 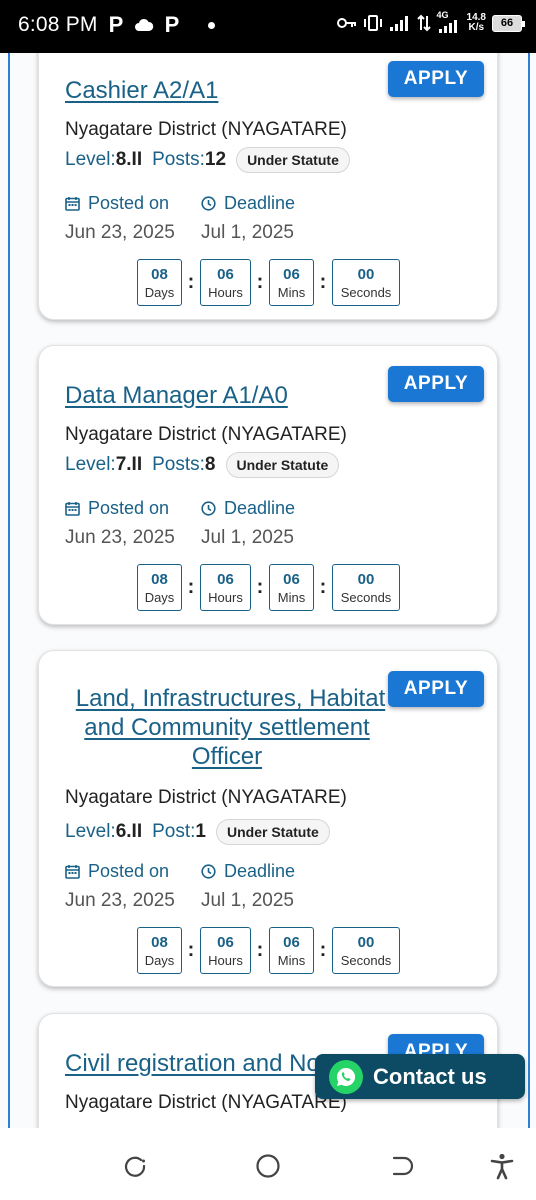 I want to click on posted-on-label: Posted on, so click(x=133, y=508).